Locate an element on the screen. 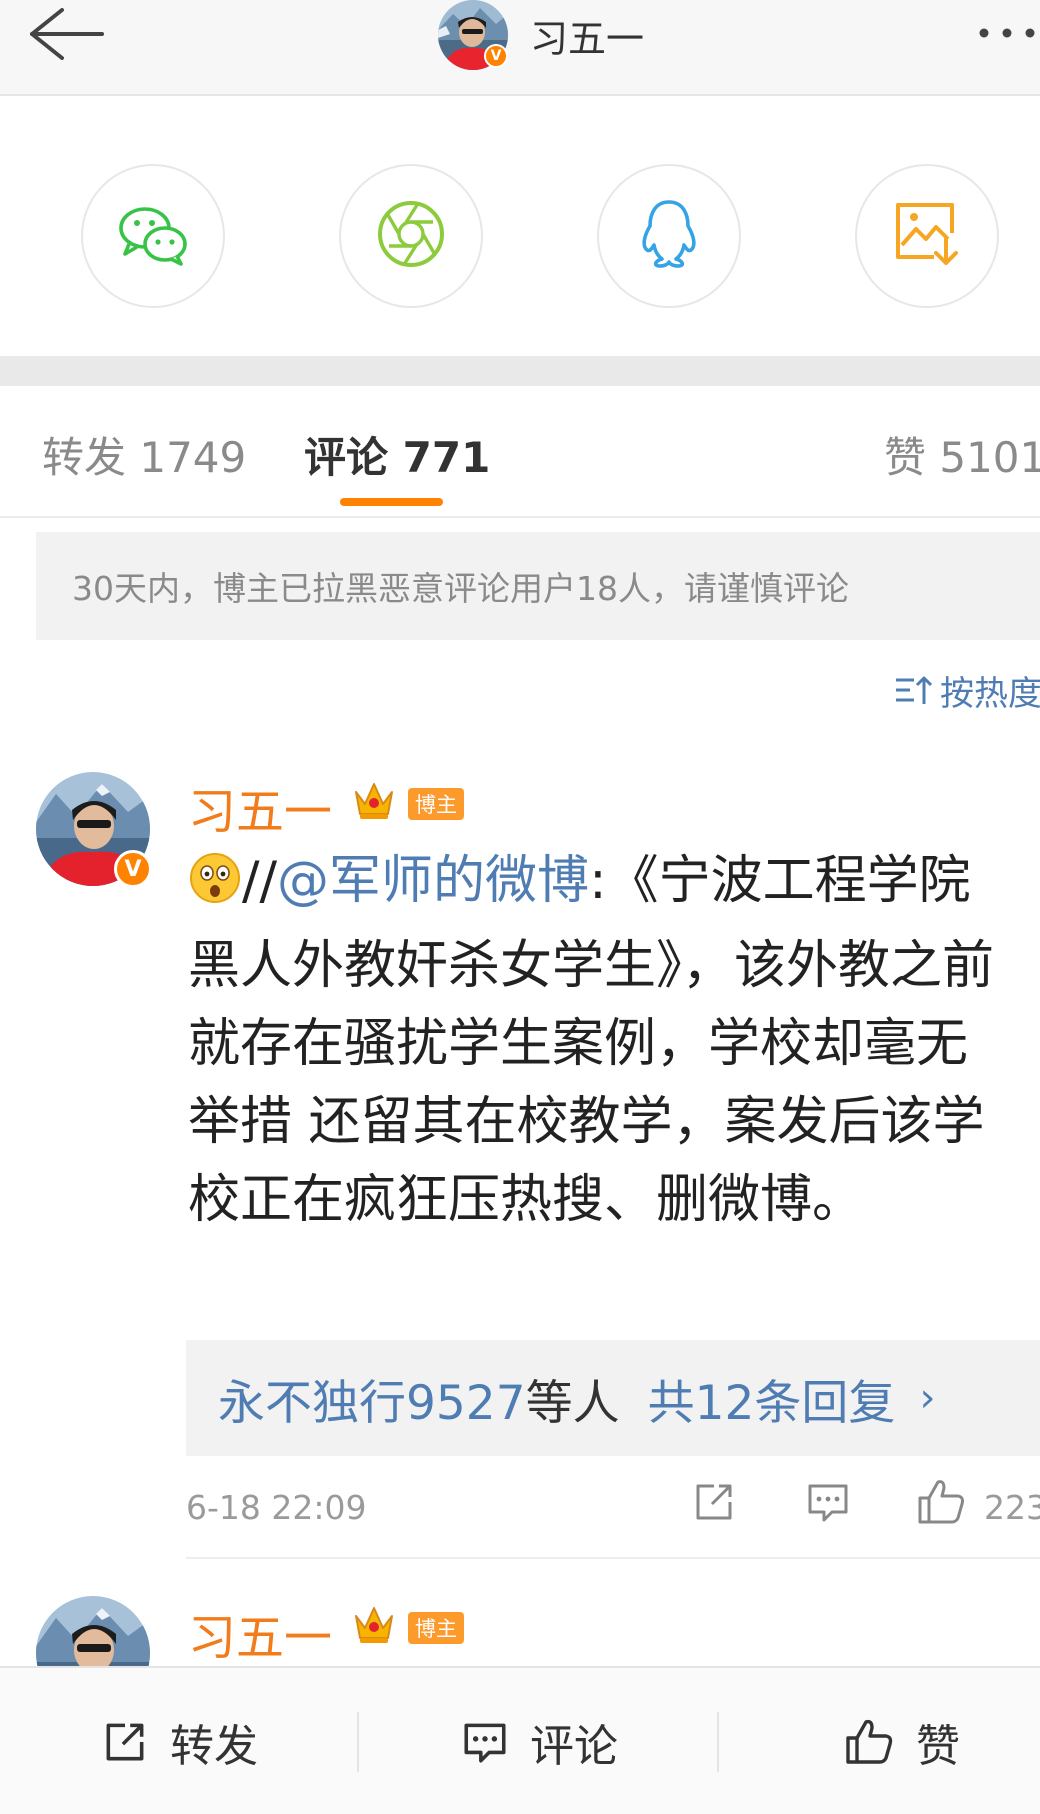  share-qq-button is located at coordinates (669, 236).